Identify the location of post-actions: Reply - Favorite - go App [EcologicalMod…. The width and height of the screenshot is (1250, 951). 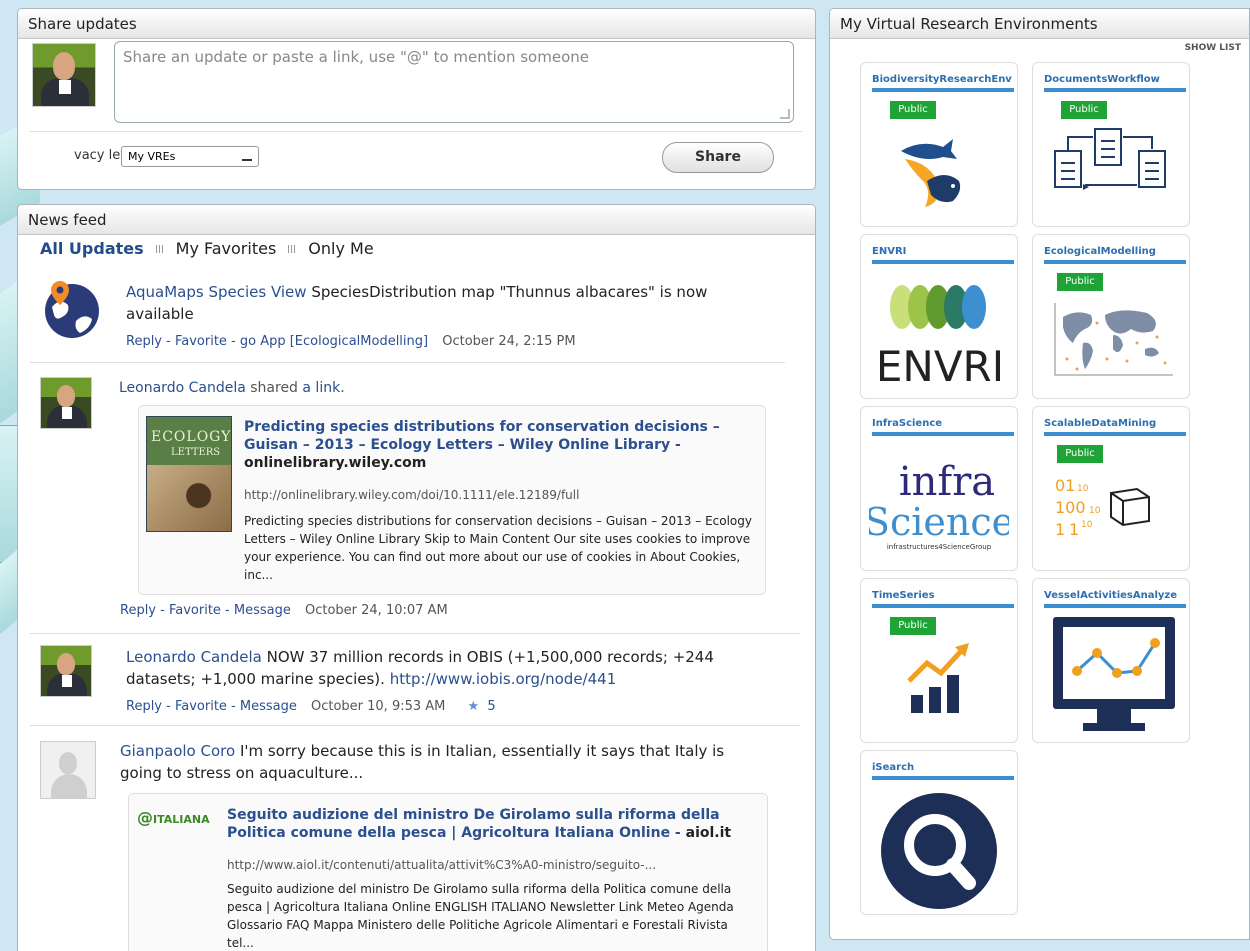
(351, 341).